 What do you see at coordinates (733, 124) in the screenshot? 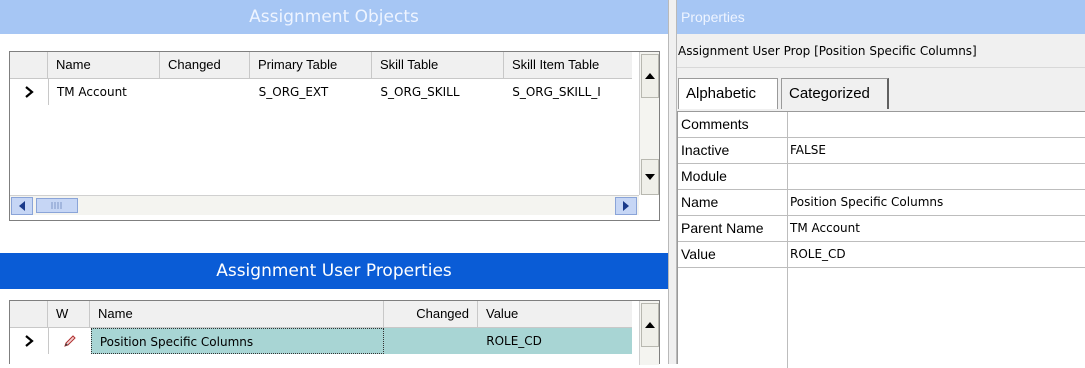
I see `property-name: Comments` at bounding box center [733, 124].